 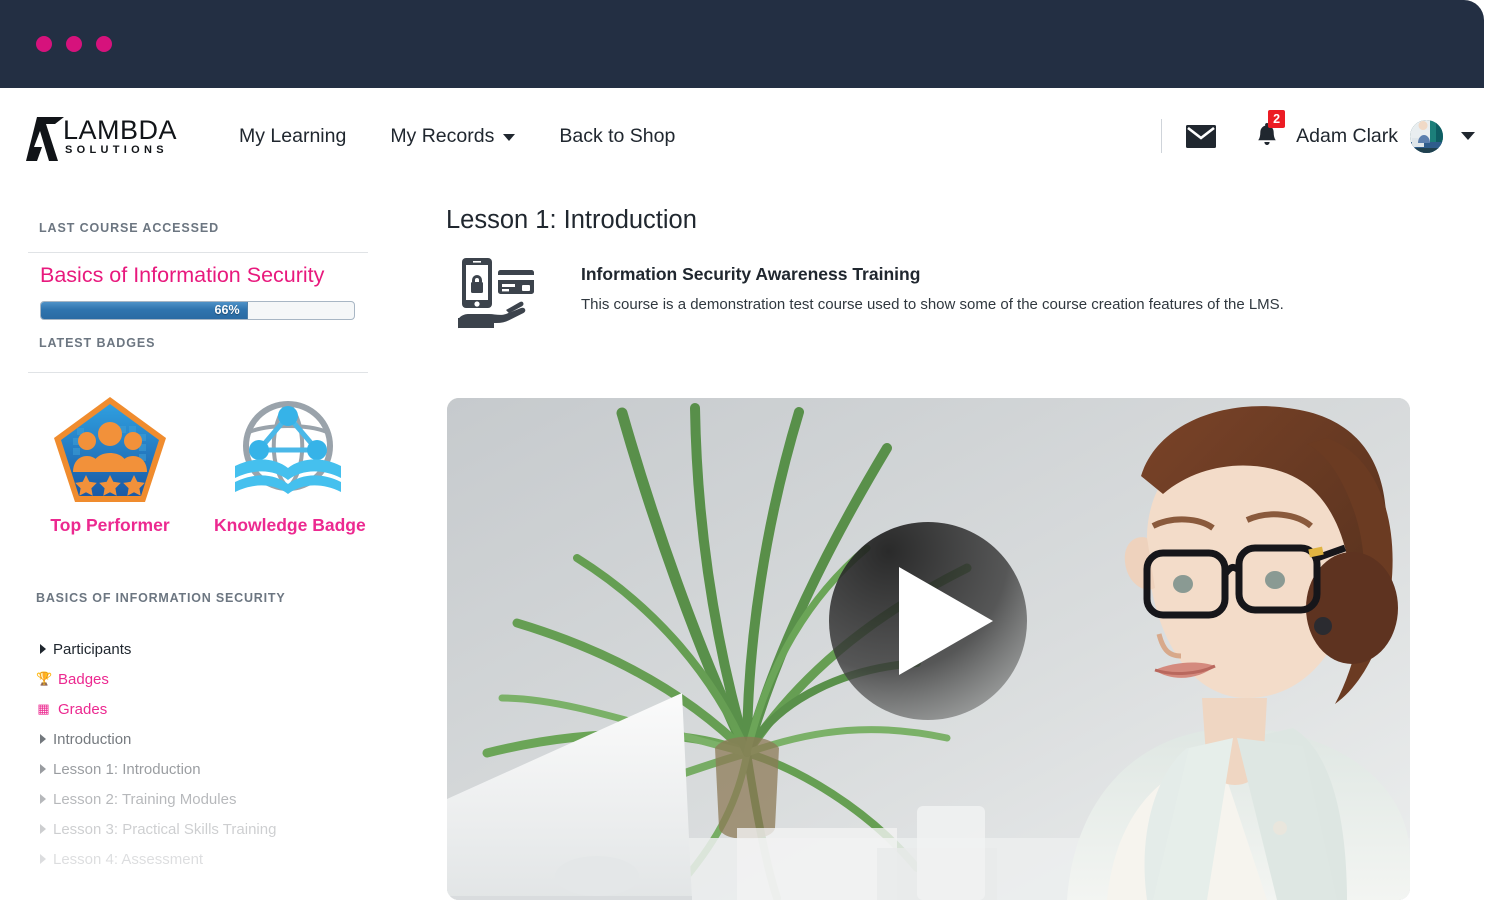 I want to click on brand-logo: LAMBDA SOLUTIONS, so click(x=107, y=138).